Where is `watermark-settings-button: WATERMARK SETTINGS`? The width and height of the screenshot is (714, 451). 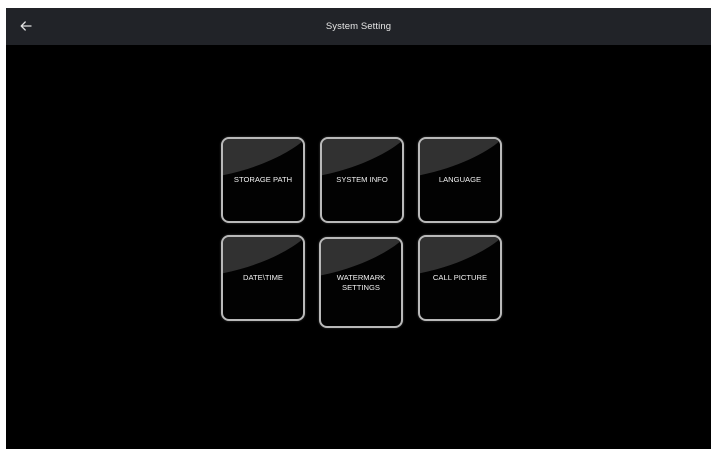 watermark-settings-button: WATERMARK SETTINGS is located at coordinates (361, 282).